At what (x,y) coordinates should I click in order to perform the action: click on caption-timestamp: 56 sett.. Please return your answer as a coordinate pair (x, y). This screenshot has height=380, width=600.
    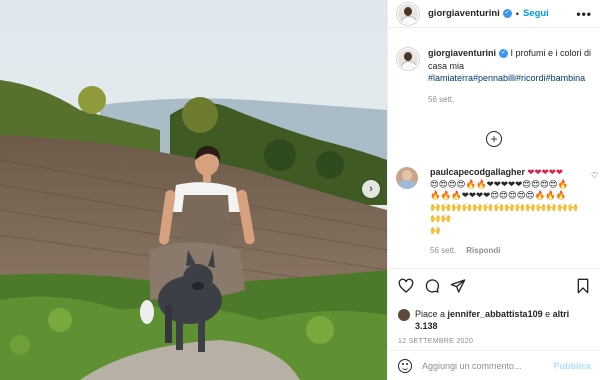
    Looking at the image, I should click on (512, 100).